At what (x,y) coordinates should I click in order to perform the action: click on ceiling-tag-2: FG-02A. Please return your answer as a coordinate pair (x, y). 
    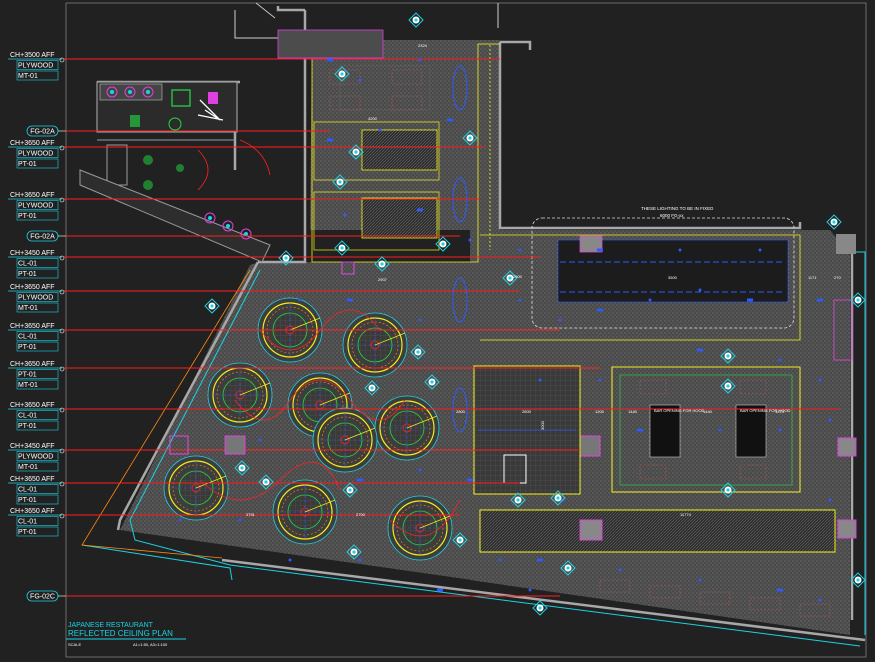
    Looking at the image, I should click on (46, 131).